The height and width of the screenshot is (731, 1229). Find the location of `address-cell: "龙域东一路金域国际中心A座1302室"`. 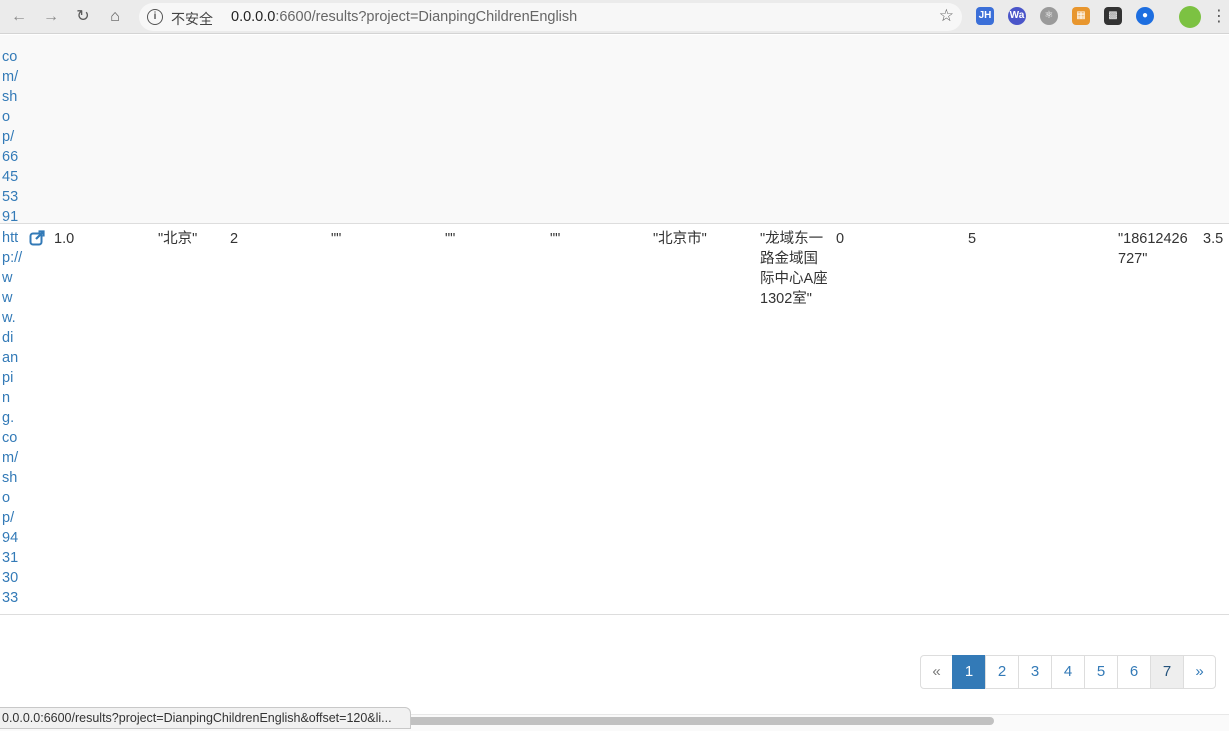

address-cell: "龙域东一路金域国际中心A座1302室" is located at coordinates (794, 269).